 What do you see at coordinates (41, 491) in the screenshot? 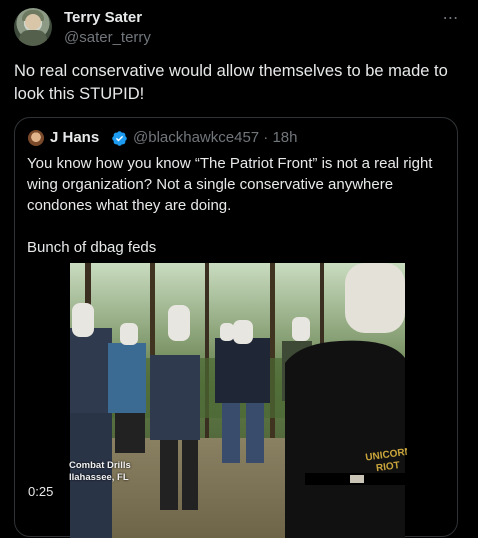
I see `video-duration: 0:25` at bounding box center [41, 491].